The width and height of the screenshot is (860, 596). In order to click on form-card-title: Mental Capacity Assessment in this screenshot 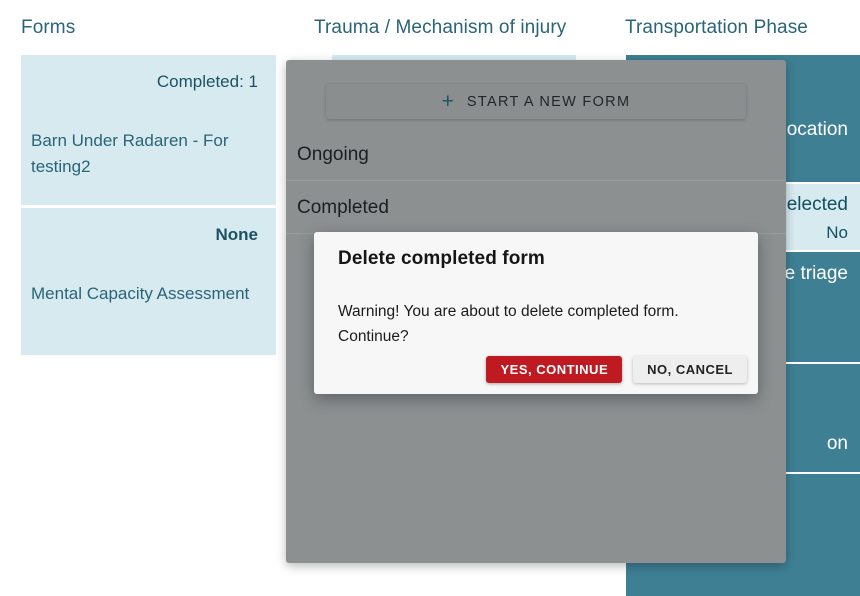, I will do `click(140, 293)`.